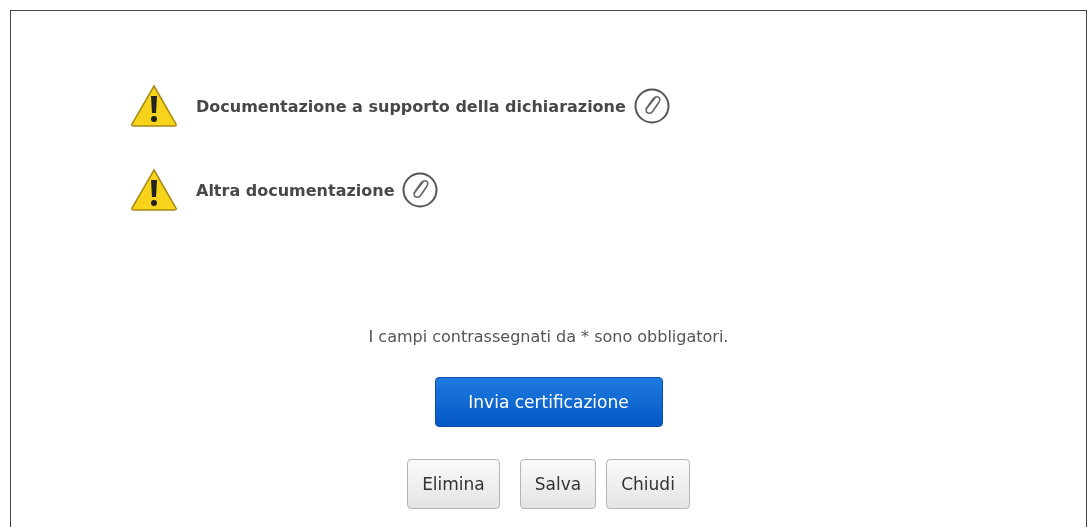 This screenshot has height=527, width=1088. What do you see at coordinates (648, 484) in the screenshot?
I see `action-button: Chiudi` at bounding box center [648, 484].